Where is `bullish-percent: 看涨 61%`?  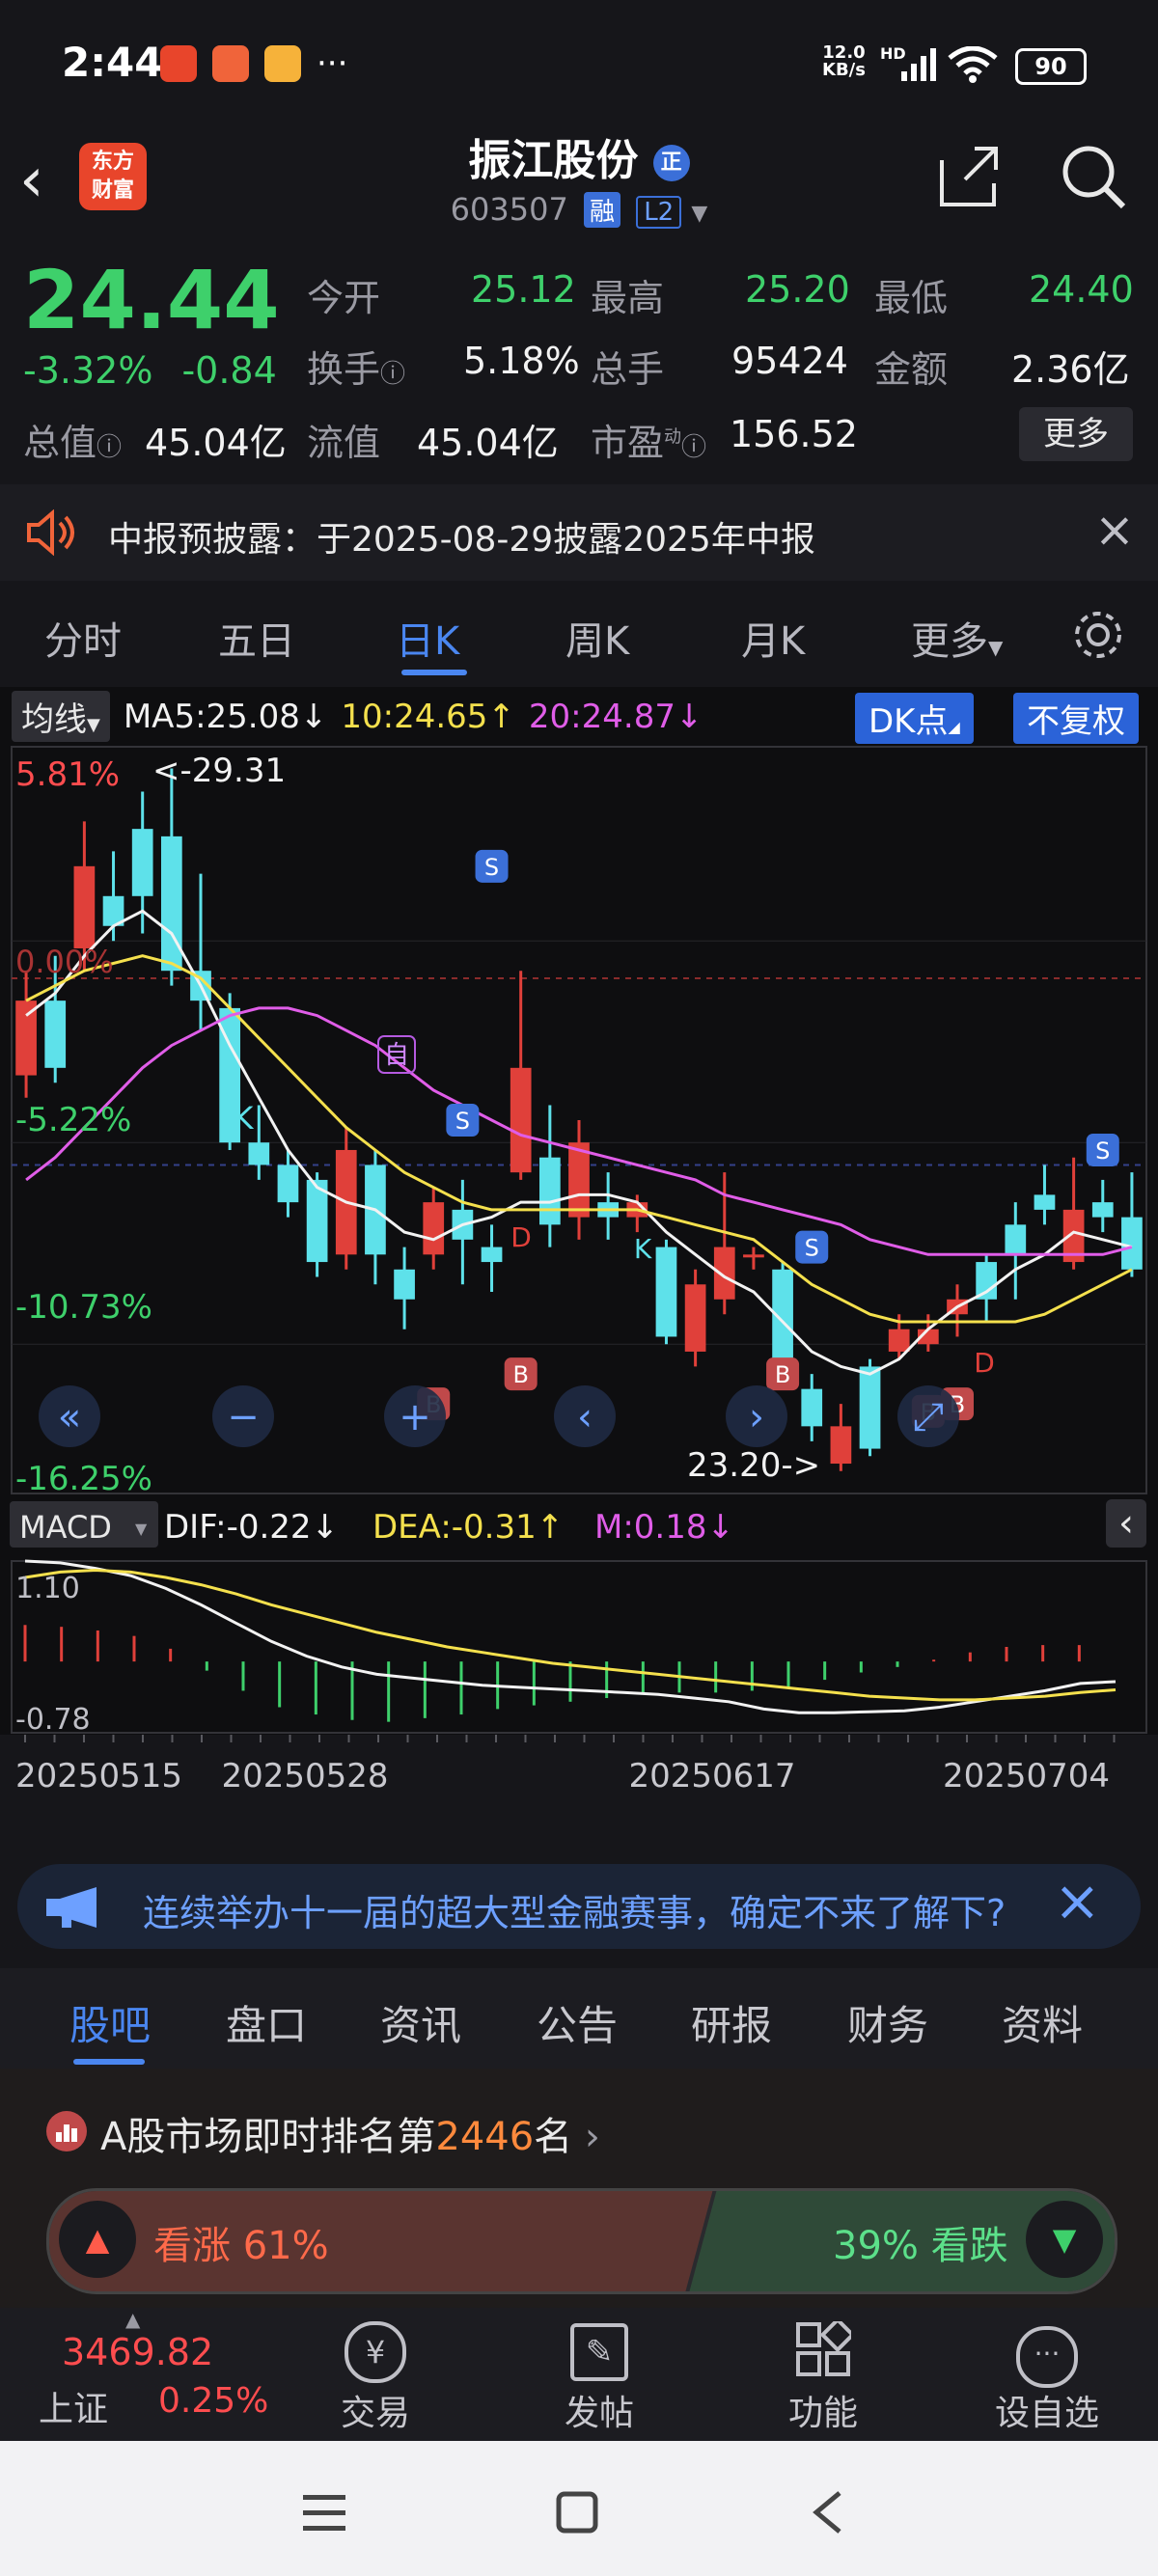
bullish-percent: 看涨 61% is located at coordinates (241, 2246).